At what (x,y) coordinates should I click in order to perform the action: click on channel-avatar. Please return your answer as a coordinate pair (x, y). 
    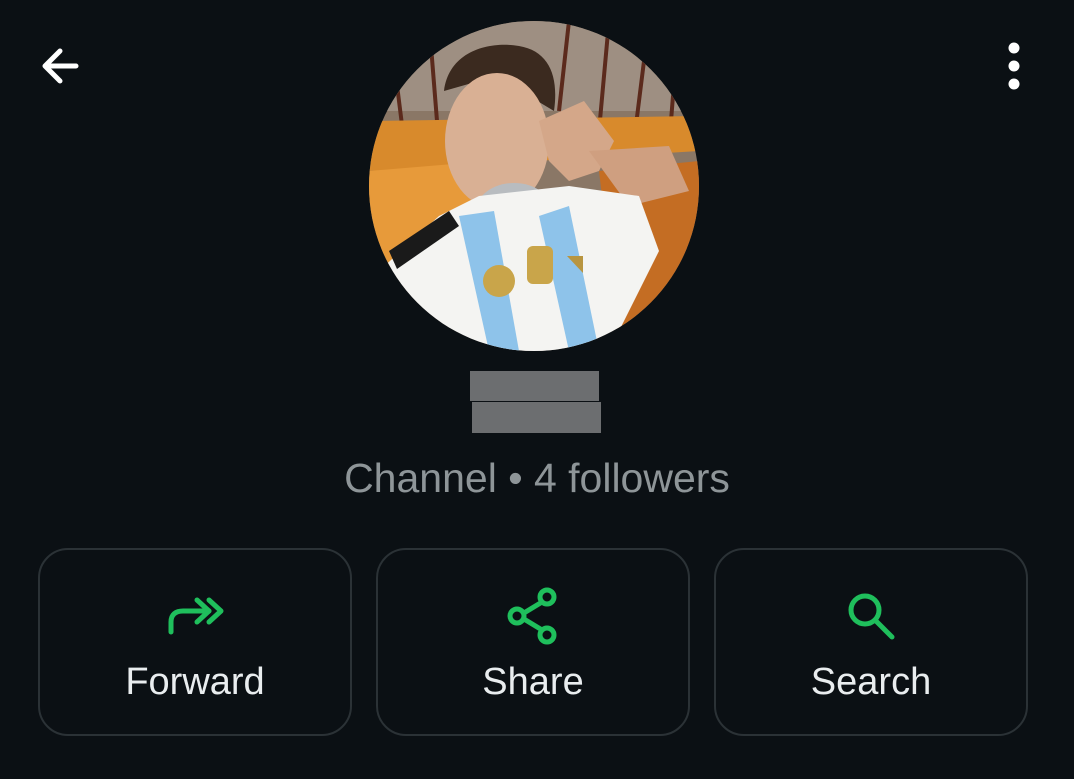
    Looking at the image, I should click on (534, 186).